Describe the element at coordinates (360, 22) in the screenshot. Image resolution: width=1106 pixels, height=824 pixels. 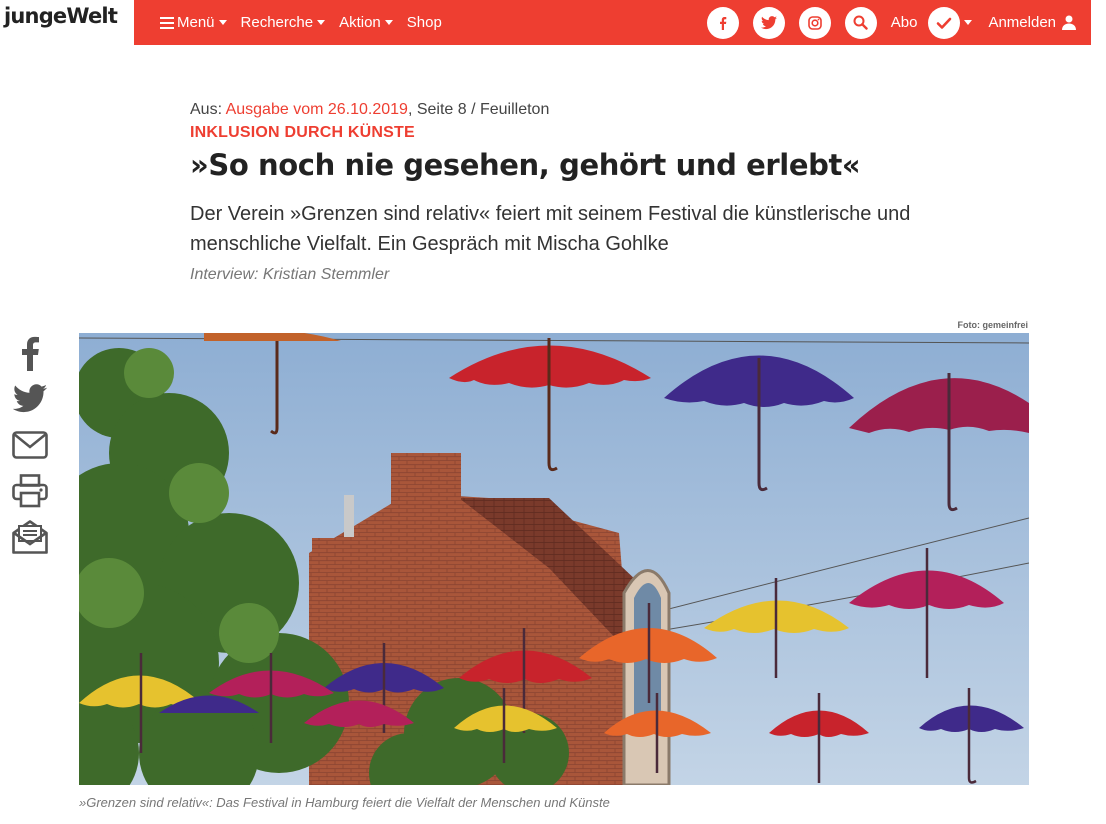
I see `action-label: Aktion` at that location.